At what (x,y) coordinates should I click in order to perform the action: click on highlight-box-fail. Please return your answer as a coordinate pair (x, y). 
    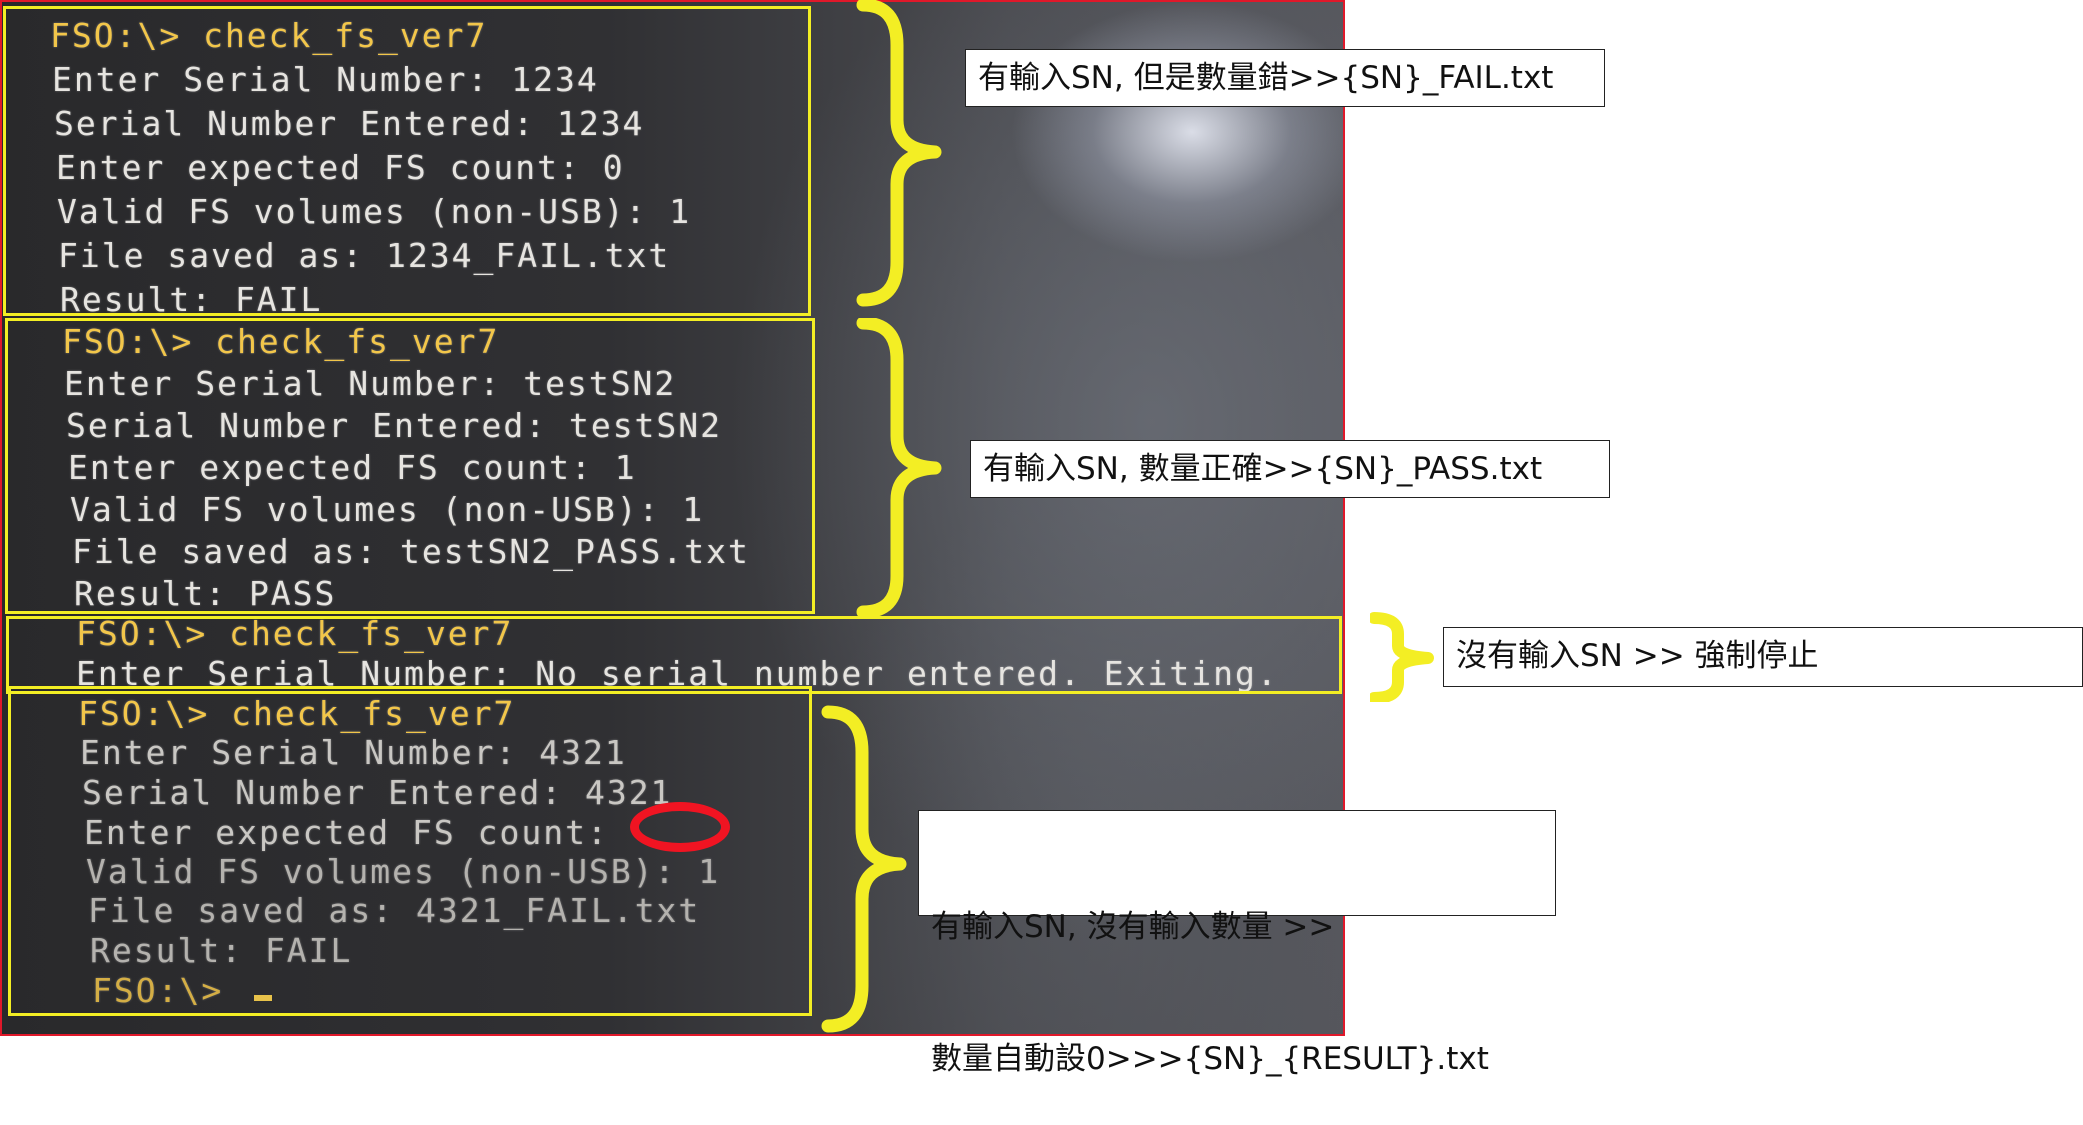
    Looking at the image, I should click on (407, 161).